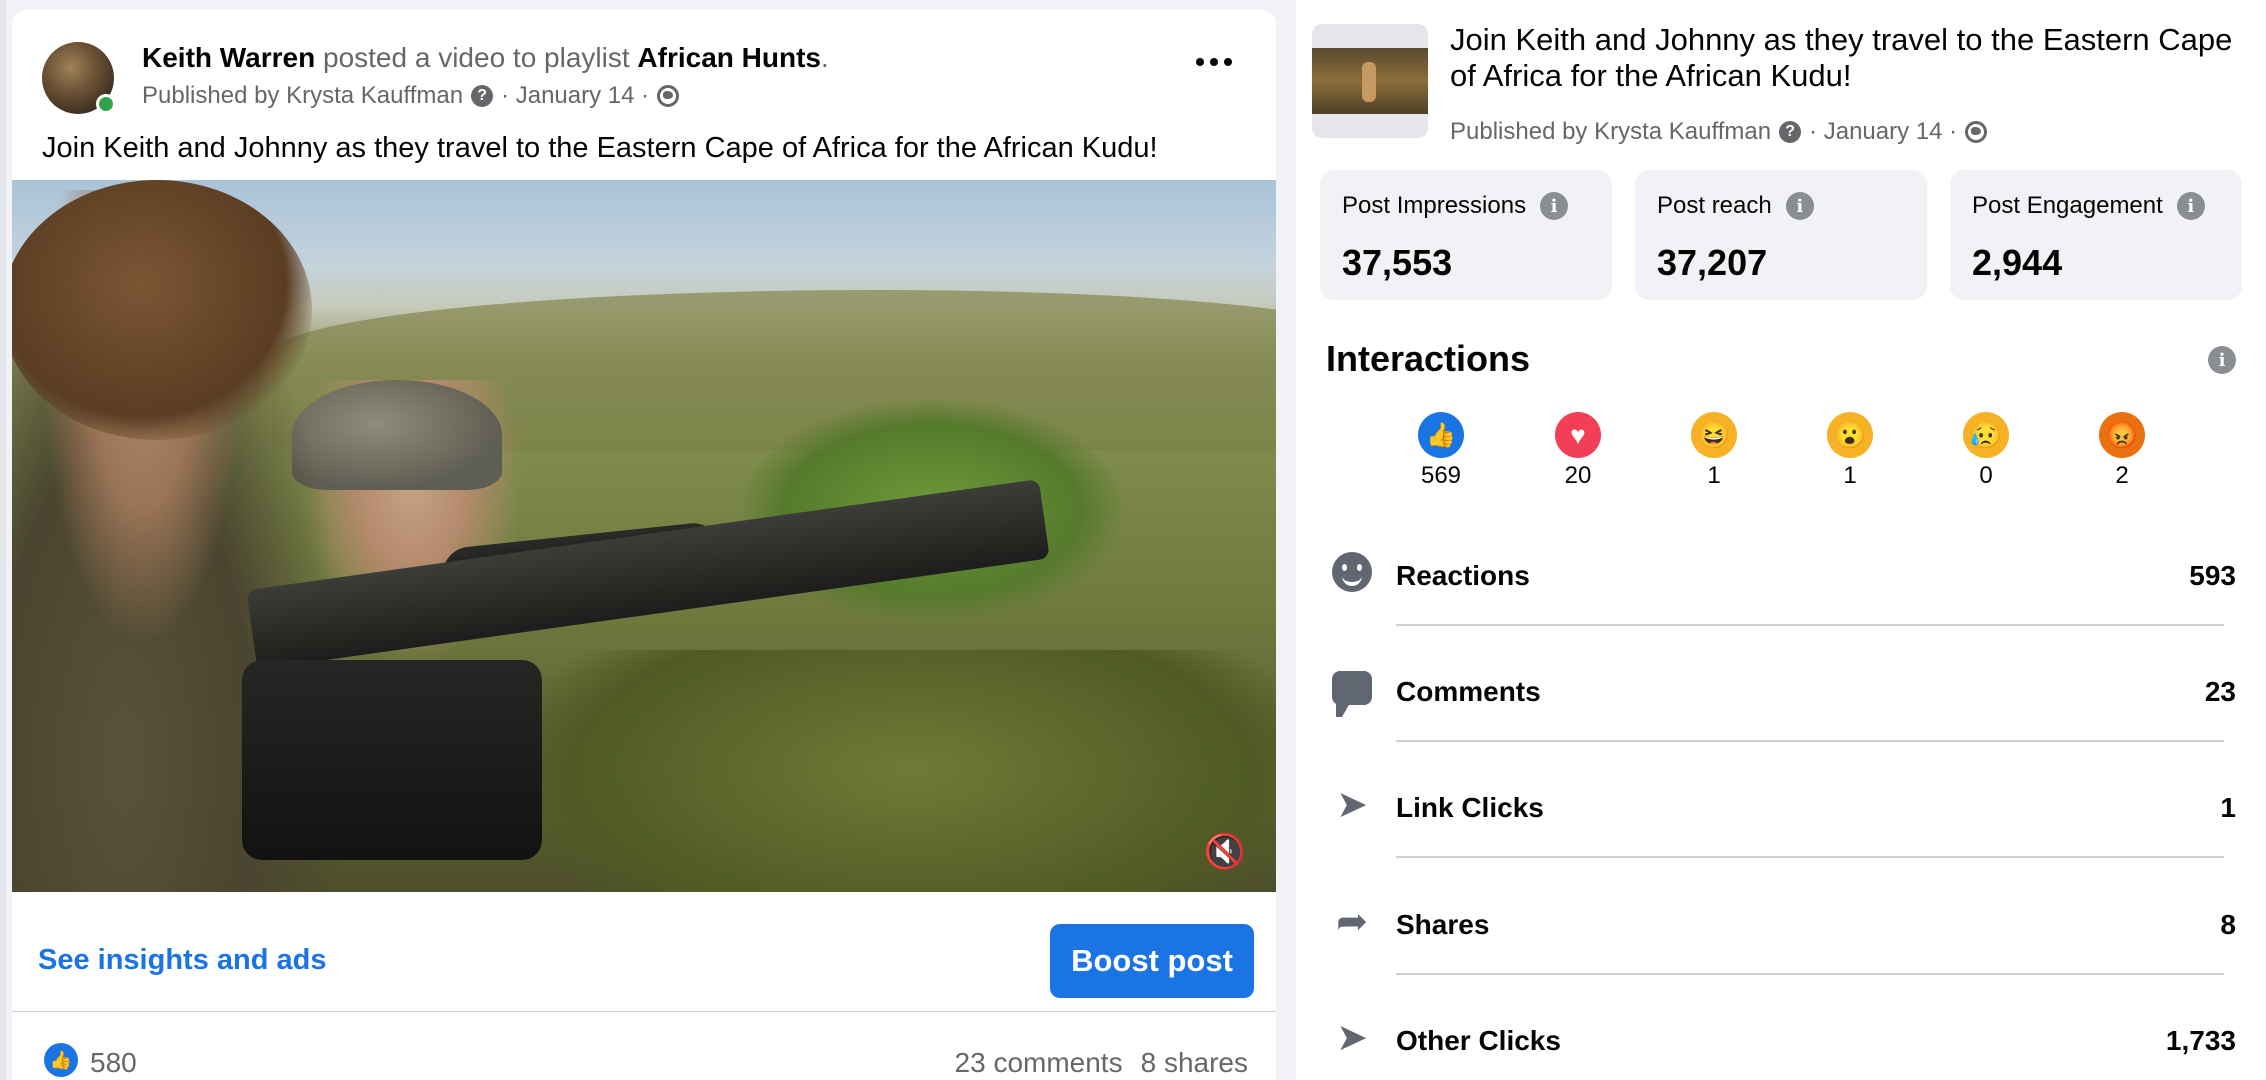 This screenshot has height=1080, width=2266. I want to click on row-value: 8, so click(2228, 924).